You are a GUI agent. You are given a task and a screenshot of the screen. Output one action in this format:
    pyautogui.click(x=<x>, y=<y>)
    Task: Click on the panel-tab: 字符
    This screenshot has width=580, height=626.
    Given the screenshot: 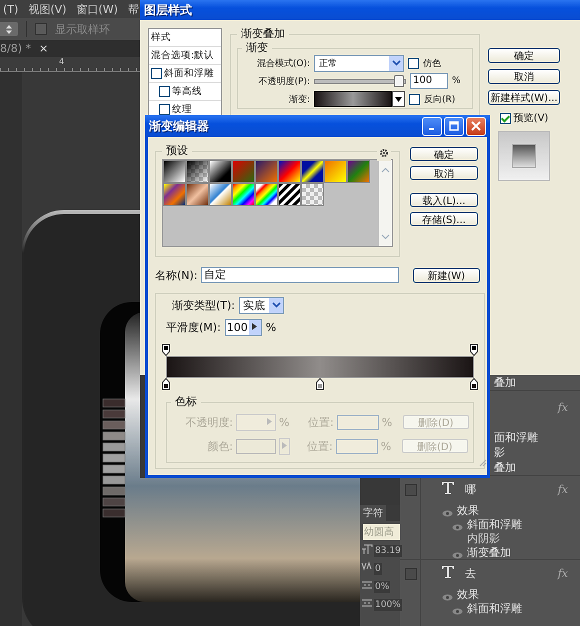 What is the action you would take?
    pyautogui.click(x=373, y=513)
    